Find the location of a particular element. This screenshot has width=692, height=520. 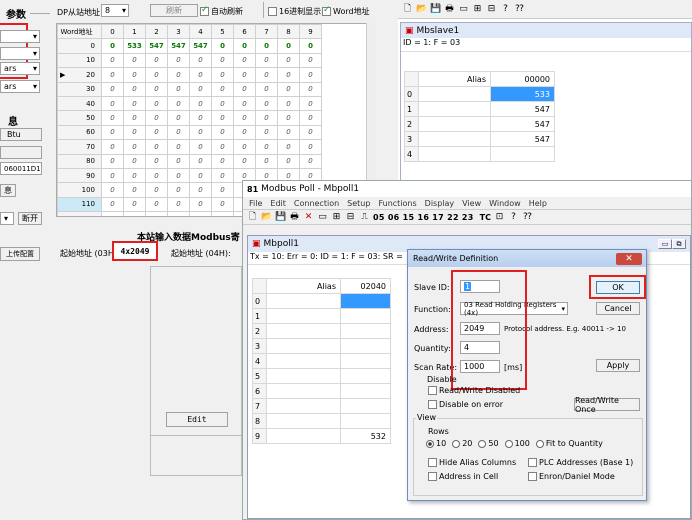

value-cell: 532 is located at coordinates (365, 436).